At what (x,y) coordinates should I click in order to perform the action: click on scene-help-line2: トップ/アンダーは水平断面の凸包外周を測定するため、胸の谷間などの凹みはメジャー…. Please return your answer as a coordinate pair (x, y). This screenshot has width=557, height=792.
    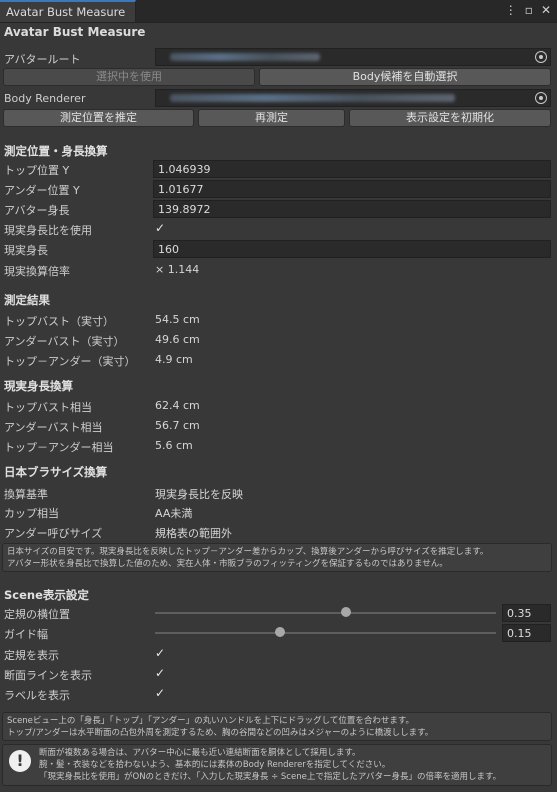
    Looking at the image, I should click on (220, 733).